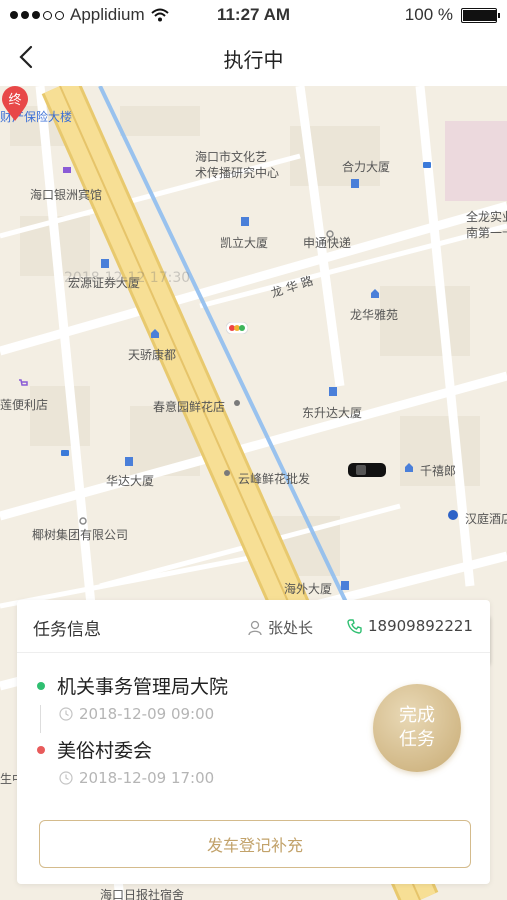 This screenshot has height=900, width=507. Describe the element at coordinates (14, 100) in the screenshot. I see `end-marker-label: 终` at that location.